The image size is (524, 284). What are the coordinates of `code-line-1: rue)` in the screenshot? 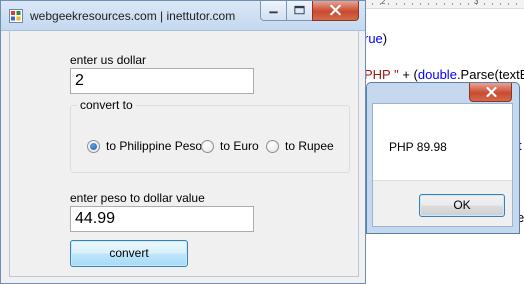 It's located at (375, 38).